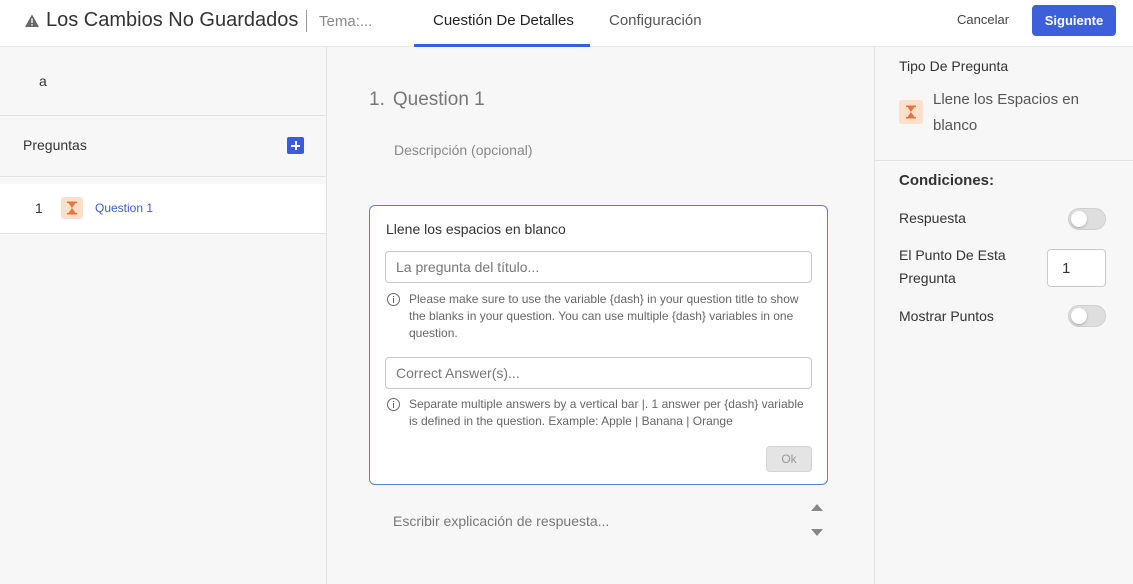 The width and height of the screenshot is (1133, 584). Describe the element at coordinates (295, 145) in the screenshot. I see `add-question-button` at that location.